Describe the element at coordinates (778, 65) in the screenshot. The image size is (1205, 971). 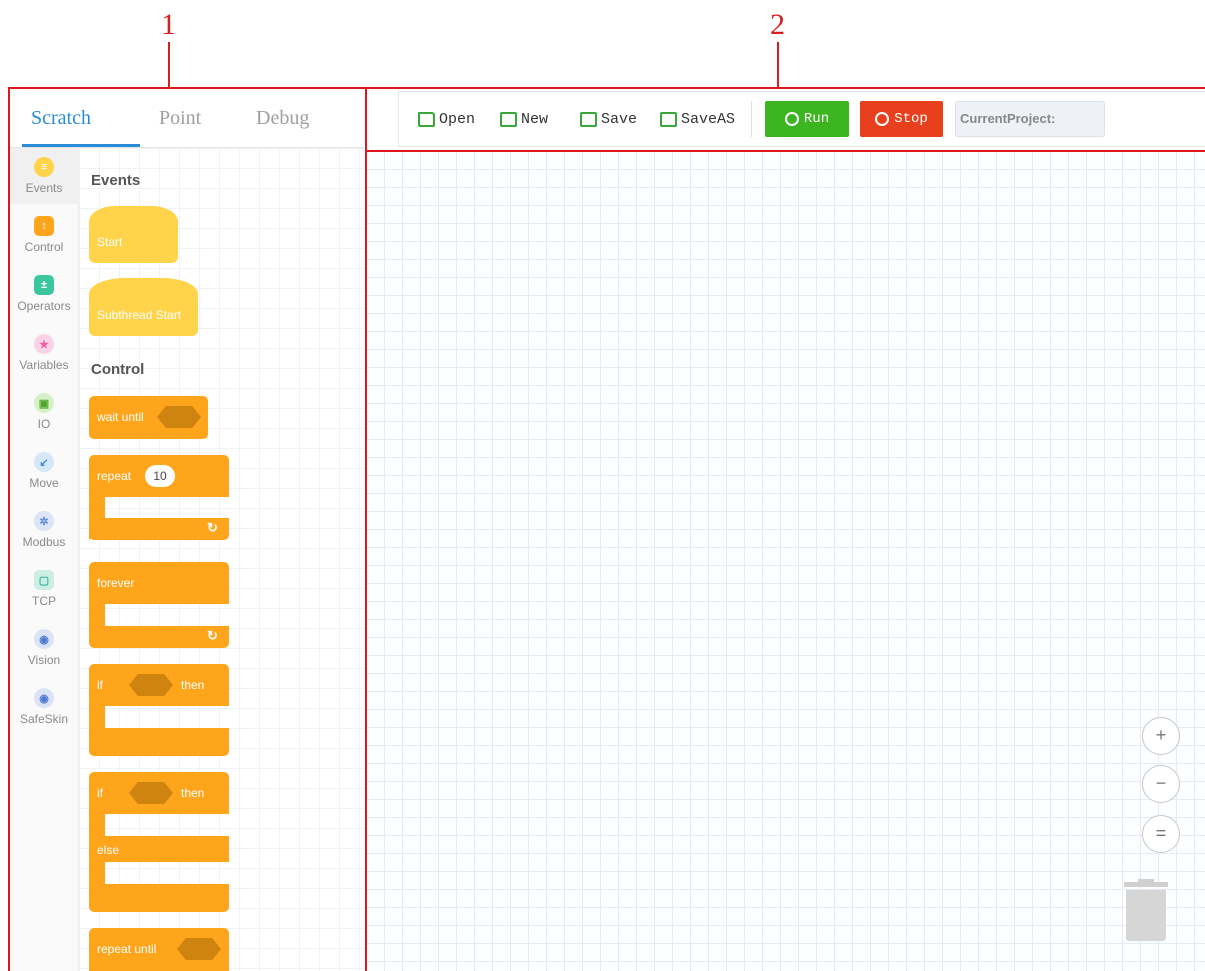
I see `annotation-2-line` at that location.